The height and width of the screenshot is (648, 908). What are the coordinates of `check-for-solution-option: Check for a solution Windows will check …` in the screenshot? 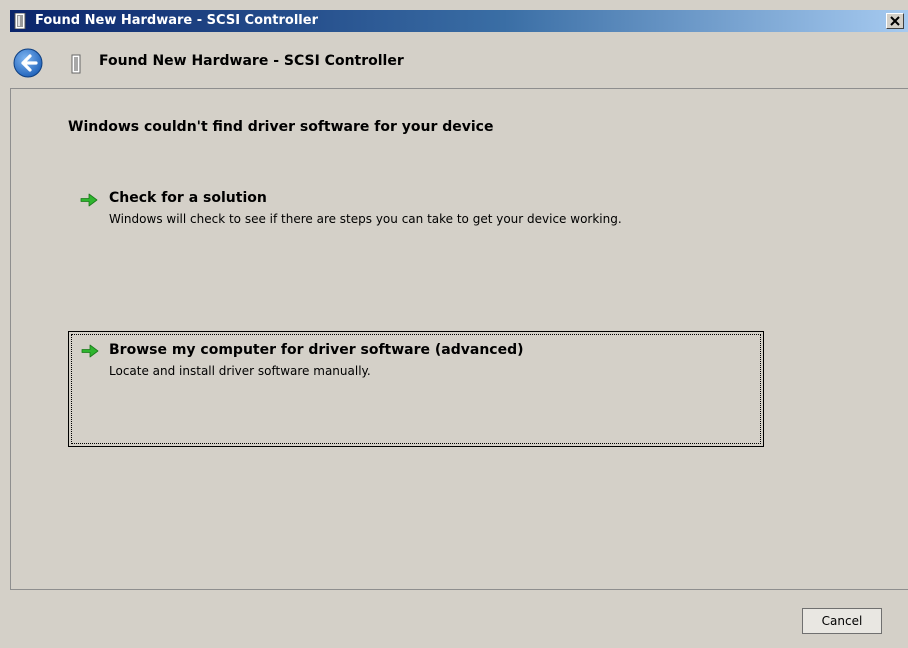 It's located at (421, 215).